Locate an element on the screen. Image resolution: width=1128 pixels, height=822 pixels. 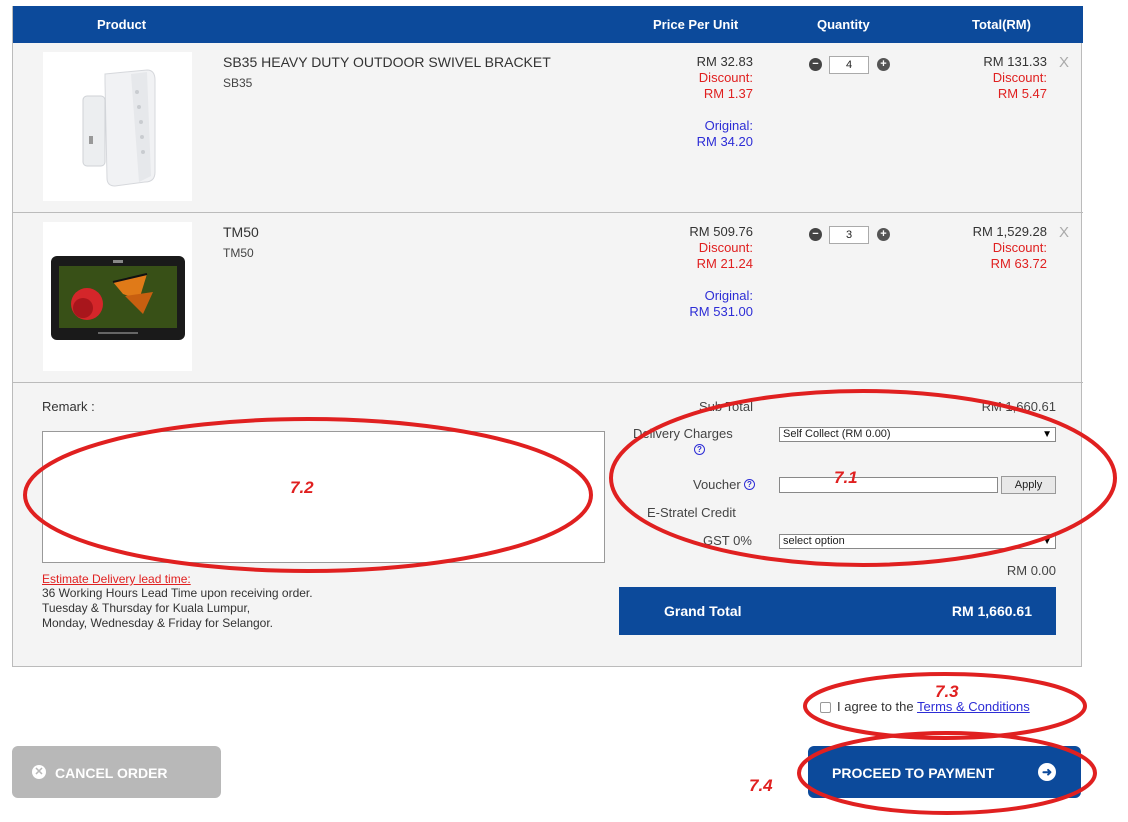
product-name: TM50 is located at coordinates (241, 232).